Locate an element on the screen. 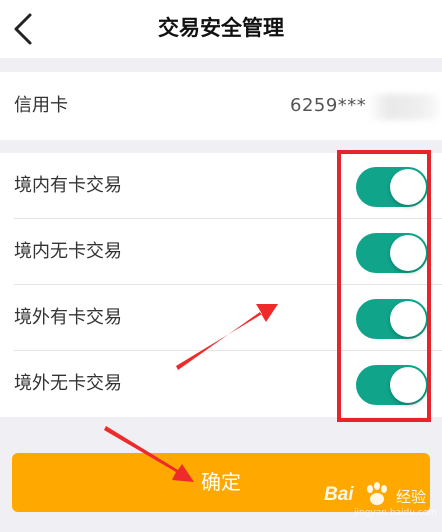 This screenshot has width=442, height=532. nav-bar: 交易安全管理 is located at coordinates (221, 29).